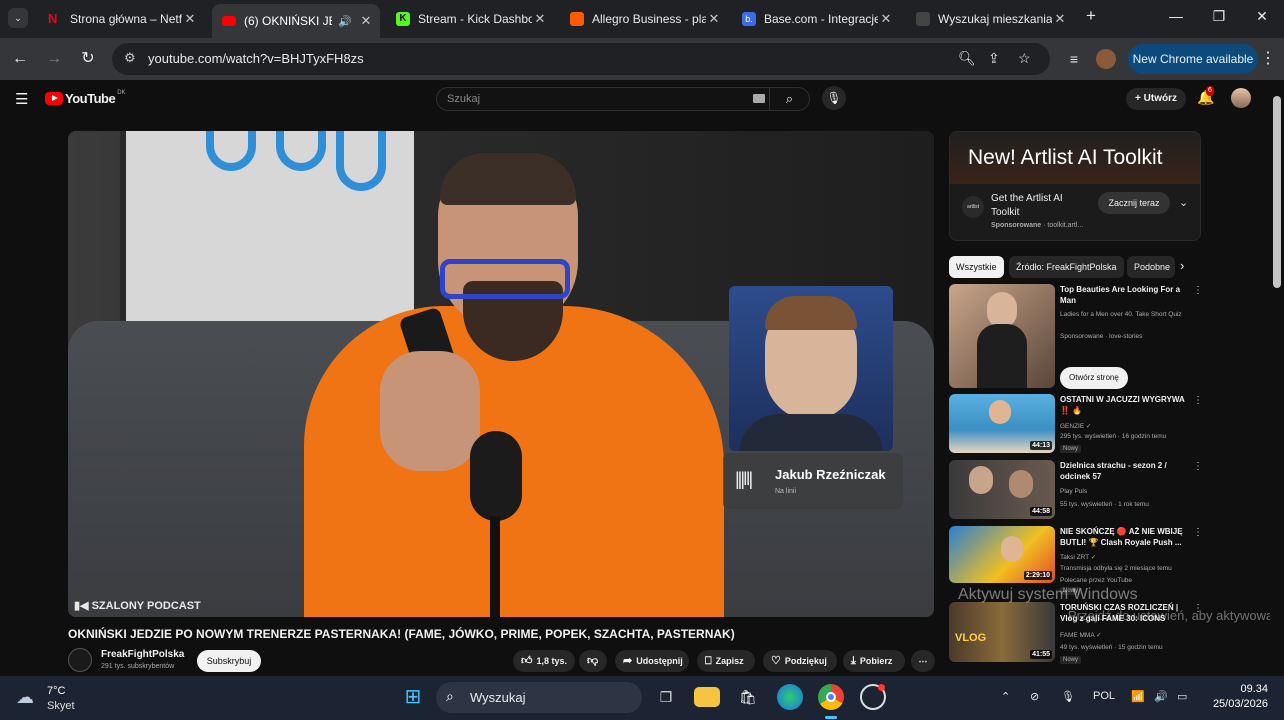  I want to click on zoom-icon: 🔍︎, so click(967, 58).